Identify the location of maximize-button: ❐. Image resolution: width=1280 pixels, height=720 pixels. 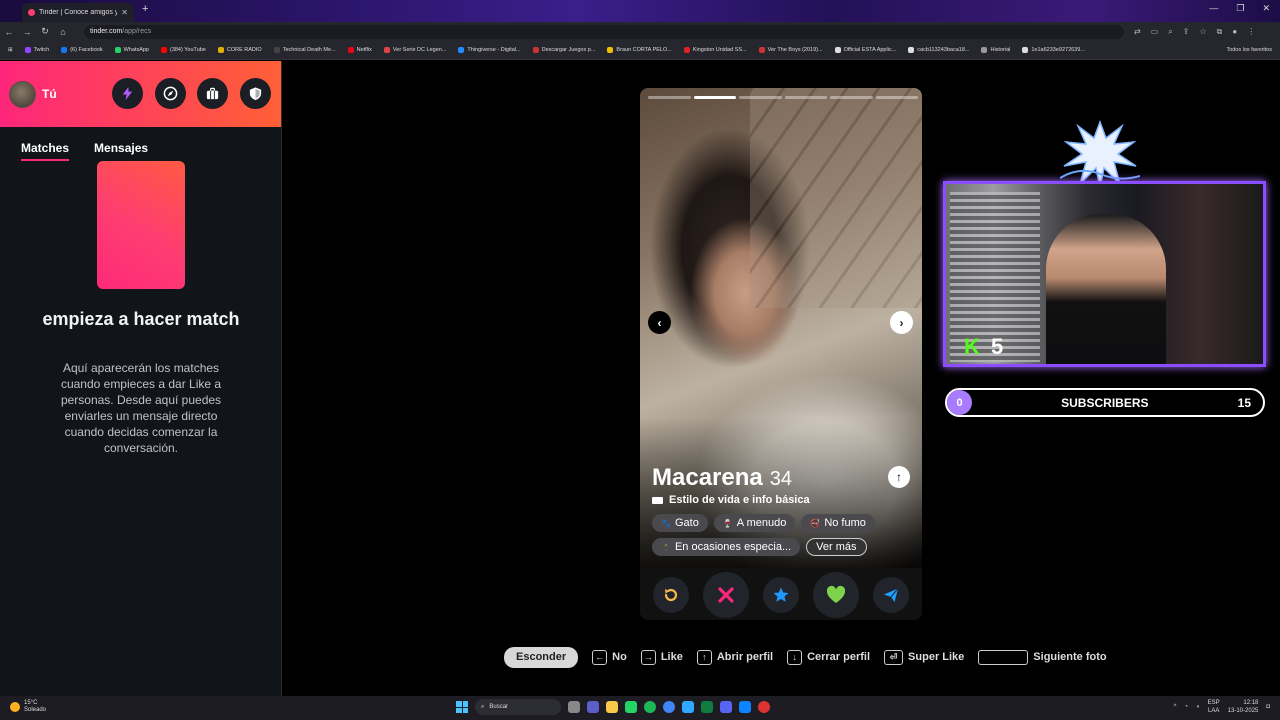
(1240, 8).